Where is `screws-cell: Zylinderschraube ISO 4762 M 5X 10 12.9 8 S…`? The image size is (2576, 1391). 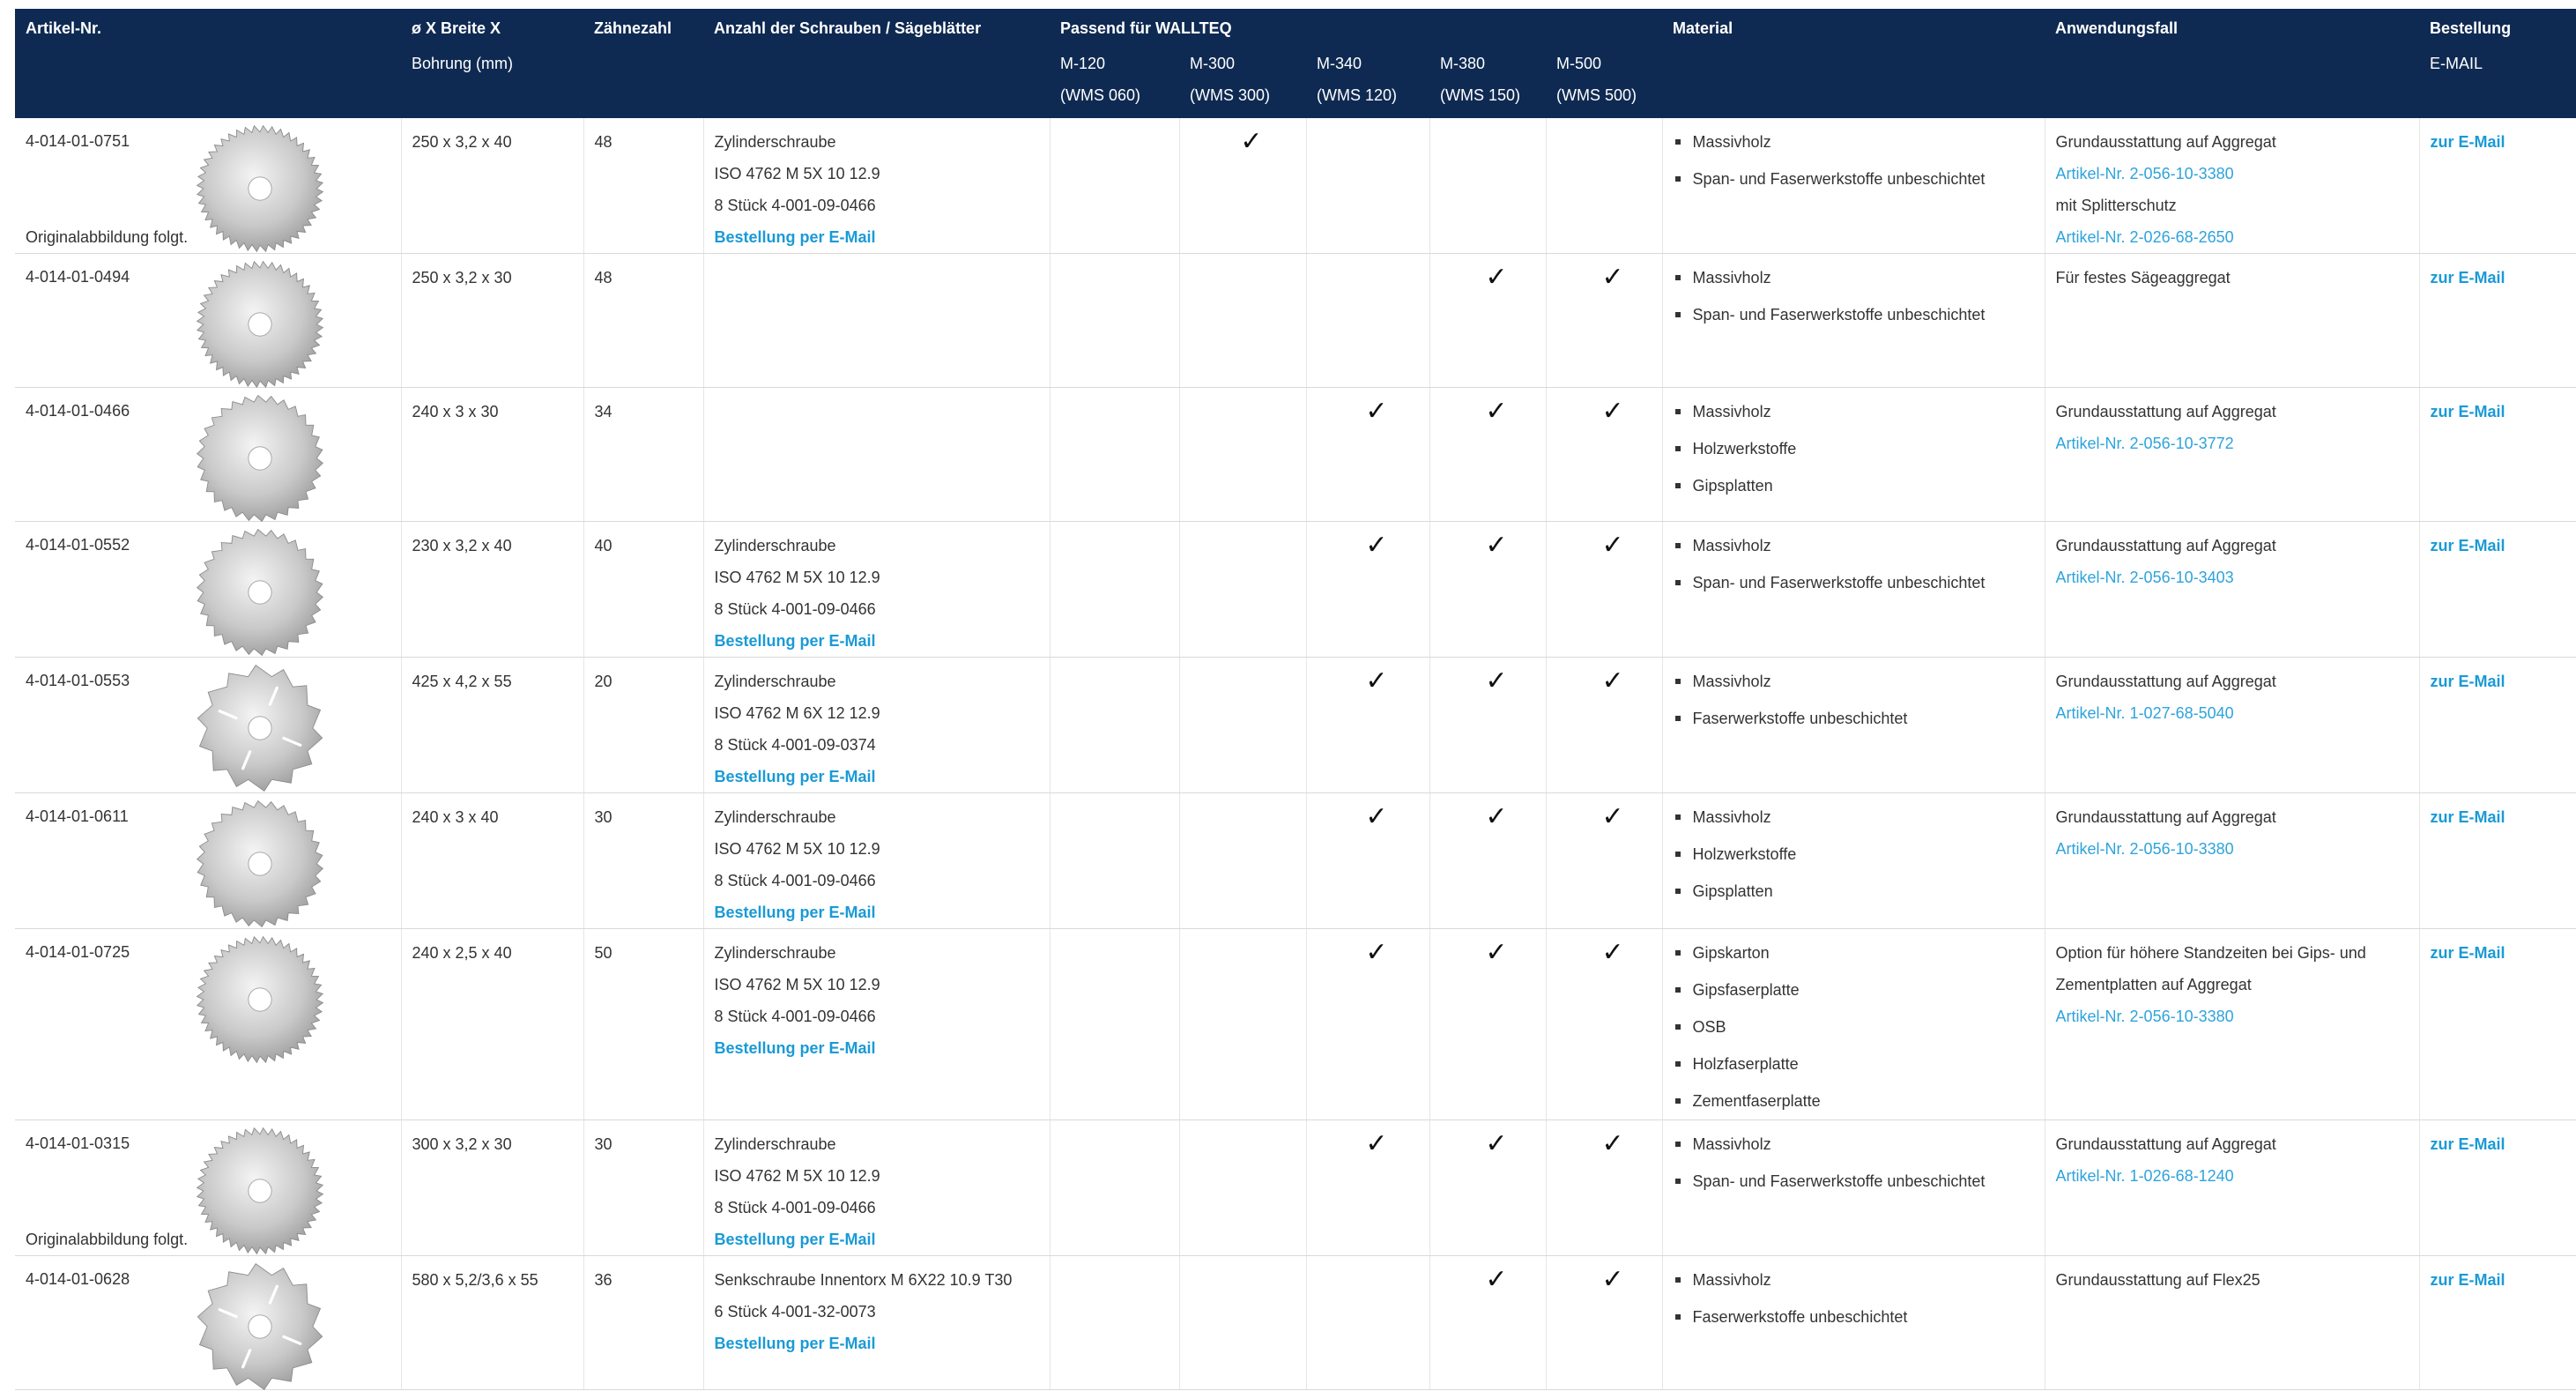
screws-cell: Zylinderschraube ISO 4762 M 5X 10 12.9 8 S… is located at coordinates (876, 1024).